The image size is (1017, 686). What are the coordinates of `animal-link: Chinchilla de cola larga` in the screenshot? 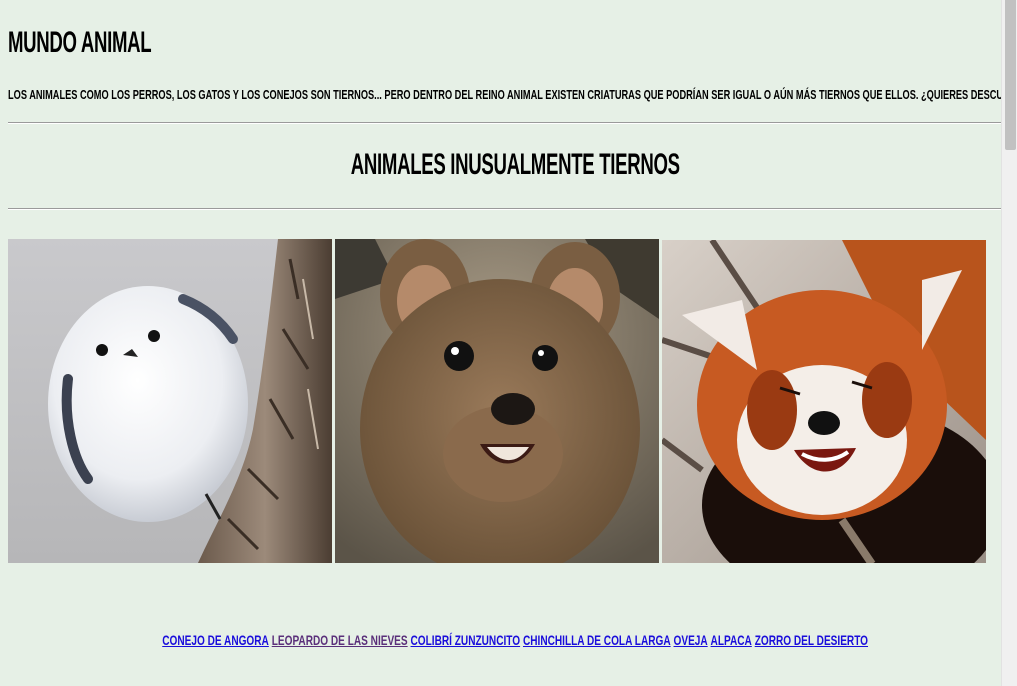 It's located at (597, 640).